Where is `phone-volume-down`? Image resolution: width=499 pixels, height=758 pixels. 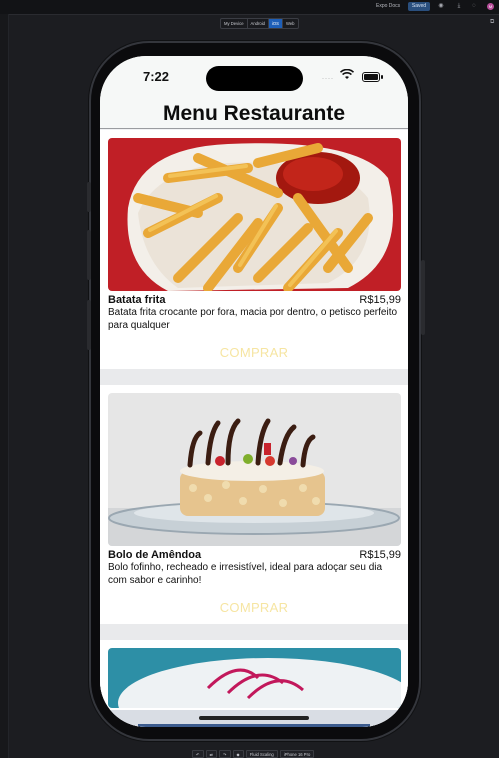 phone-volume-down is located at coordinates (89, 325).